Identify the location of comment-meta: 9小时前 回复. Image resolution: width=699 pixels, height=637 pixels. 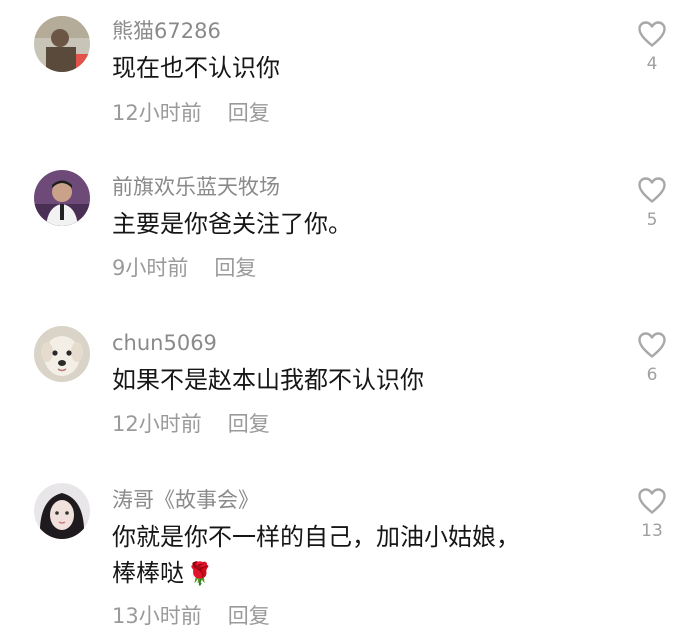
(184, 268).